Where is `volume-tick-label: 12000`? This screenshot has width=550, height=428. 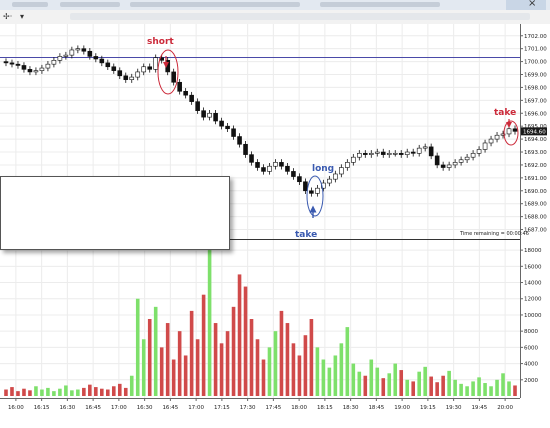
volume-tick-label: 12000 is located at coordinates (533, 300).